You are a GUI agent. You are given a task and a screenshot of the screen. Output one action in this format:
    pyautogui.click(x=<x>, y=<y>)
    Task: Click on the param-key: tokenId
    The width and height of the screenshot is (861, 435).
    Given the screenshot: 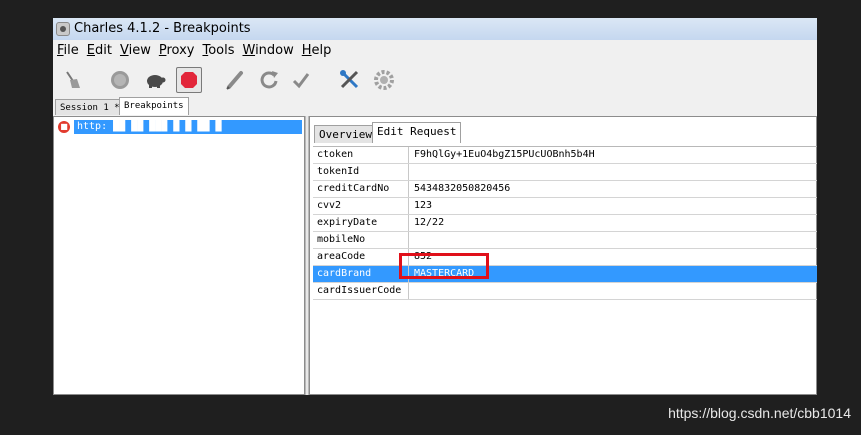 What is the action you would take?
    pyautogui.click(x=361, y=172)
    